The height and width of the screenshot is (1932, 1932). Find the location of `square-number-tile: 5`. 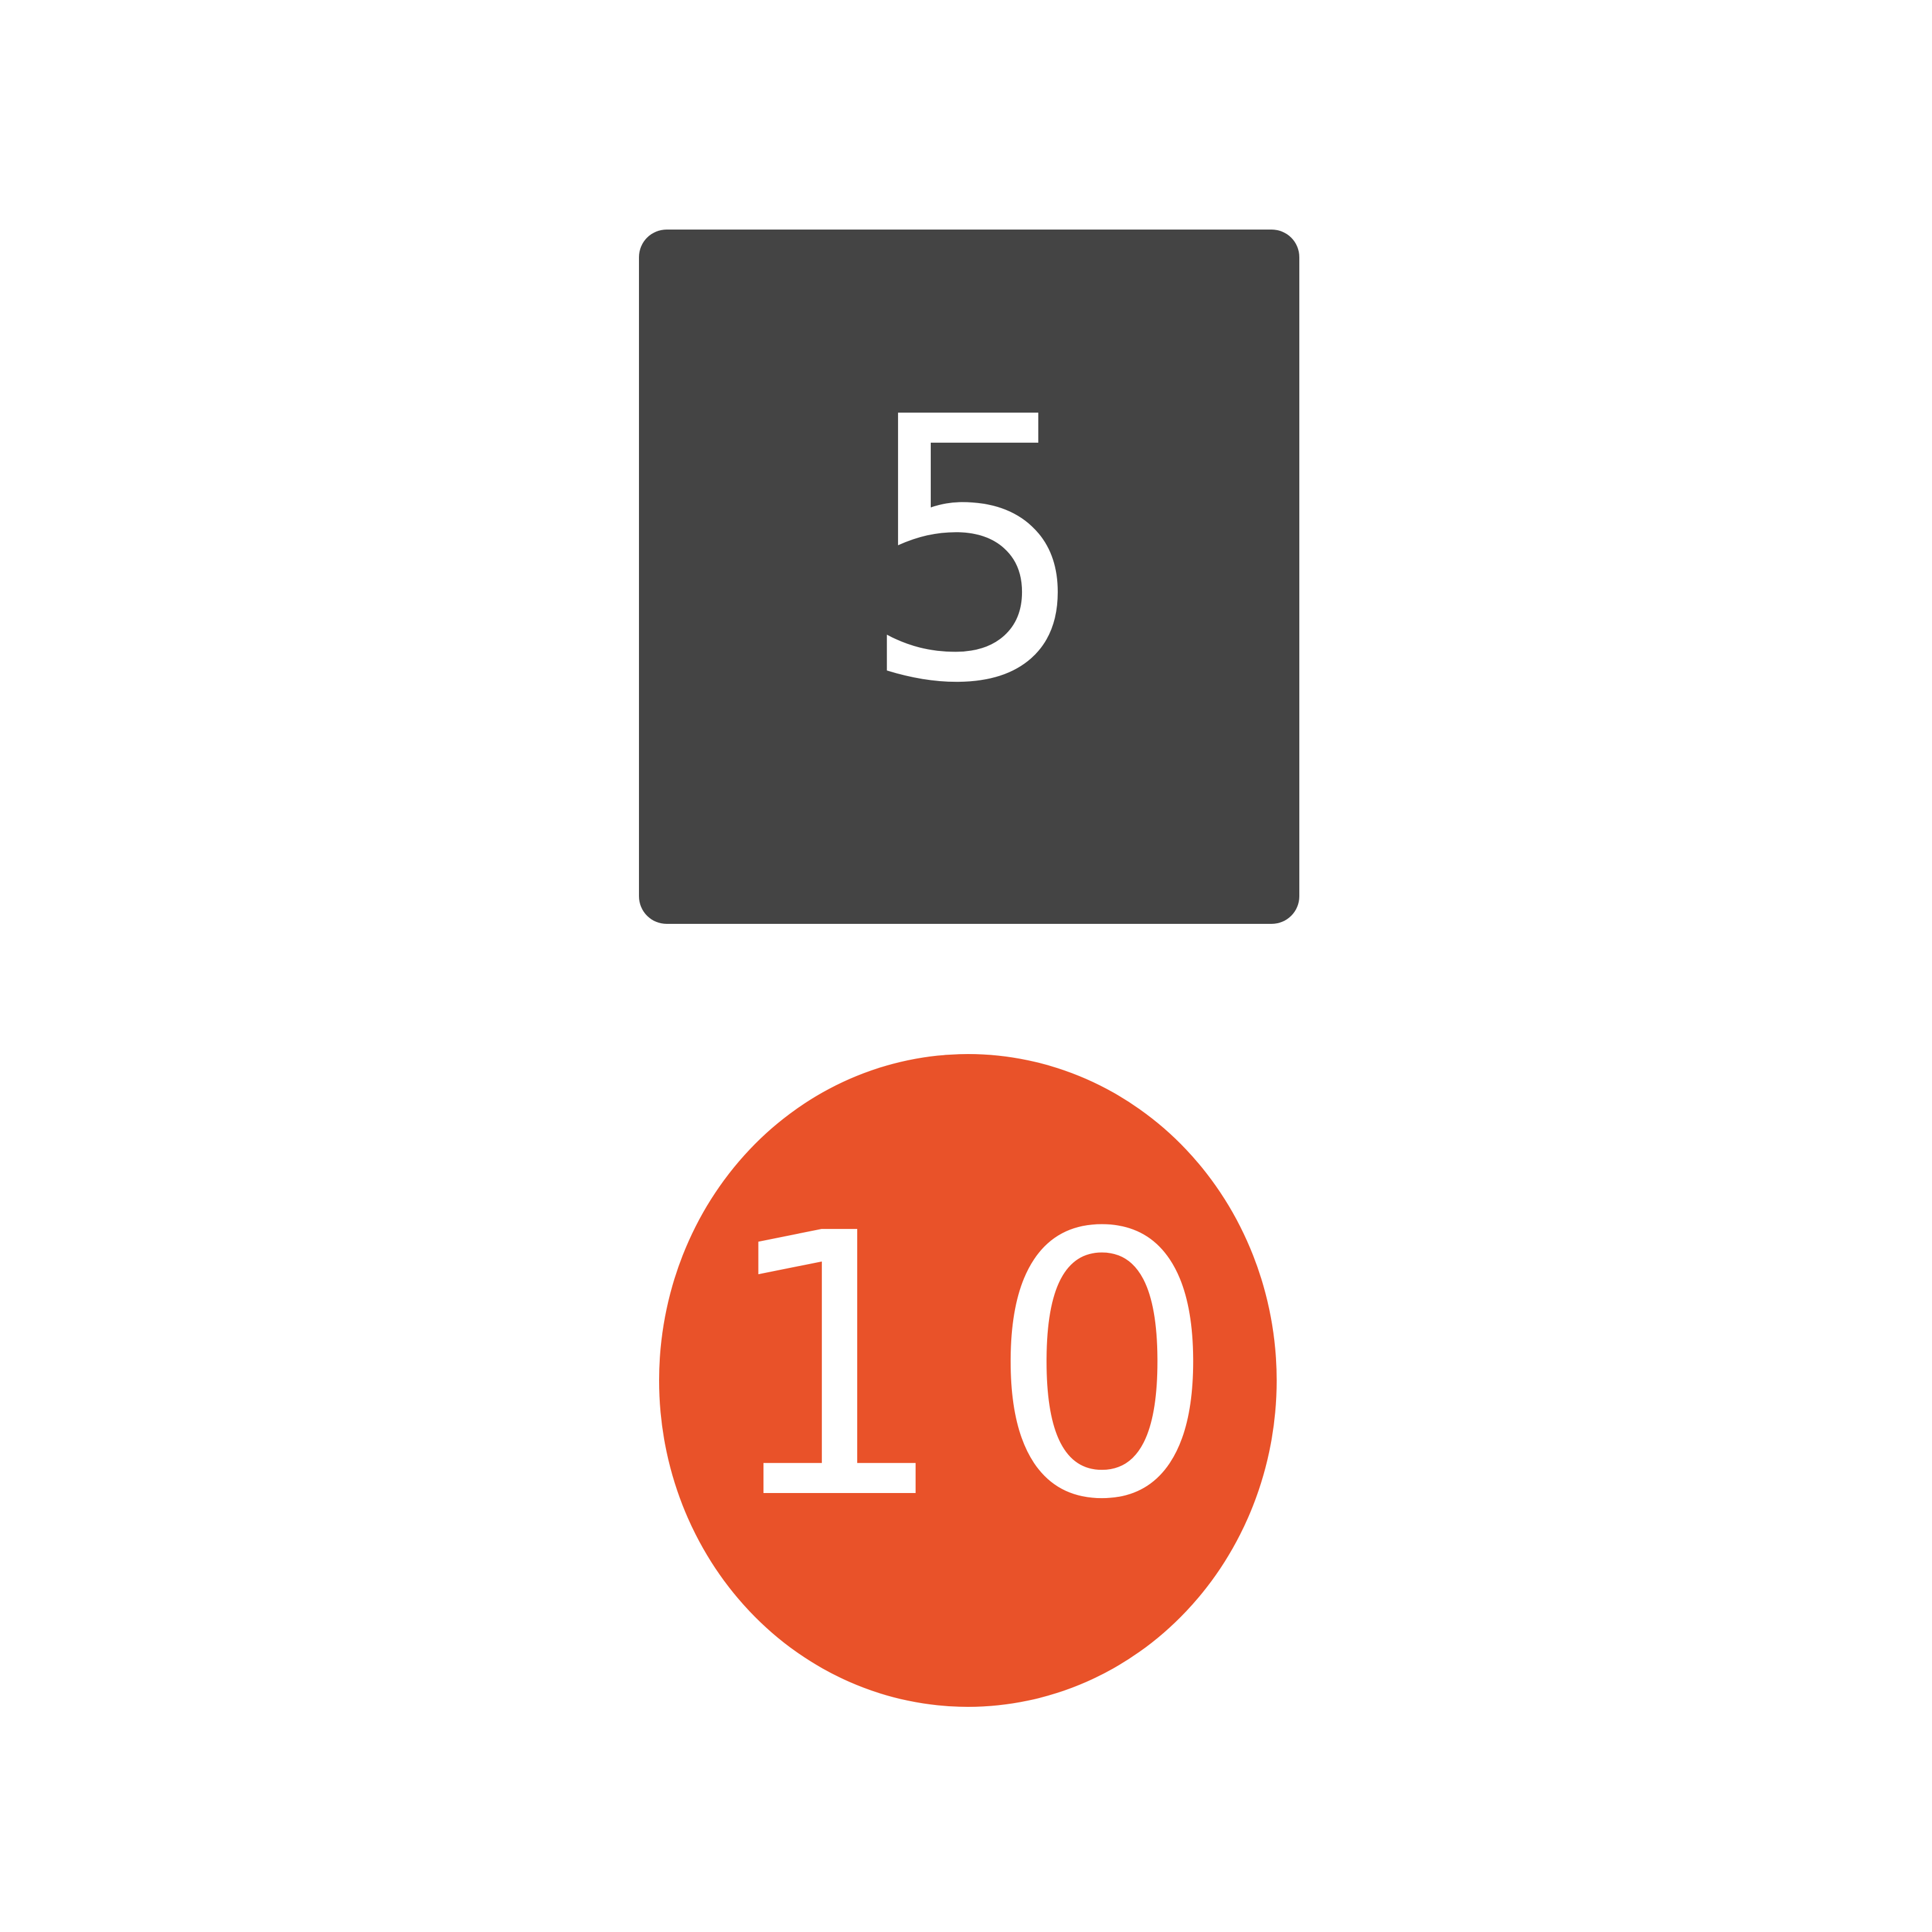

square-number-tile: 5 is located at coordinates (969, 577).